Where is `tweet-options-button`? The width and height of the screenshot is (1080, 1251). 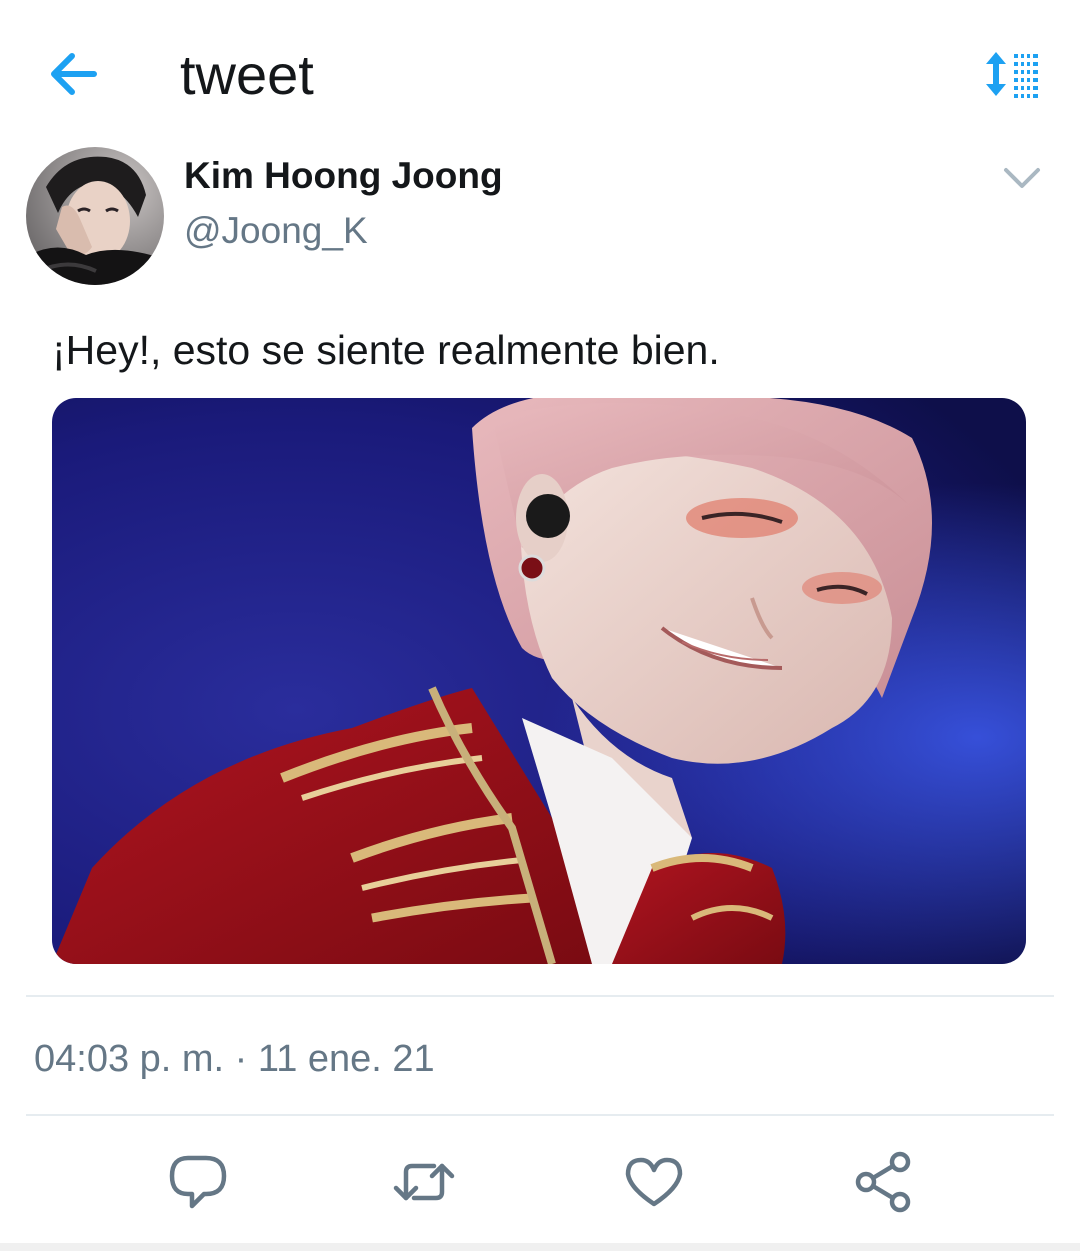 tweet-options-button is located at coordinates (1022, 178).